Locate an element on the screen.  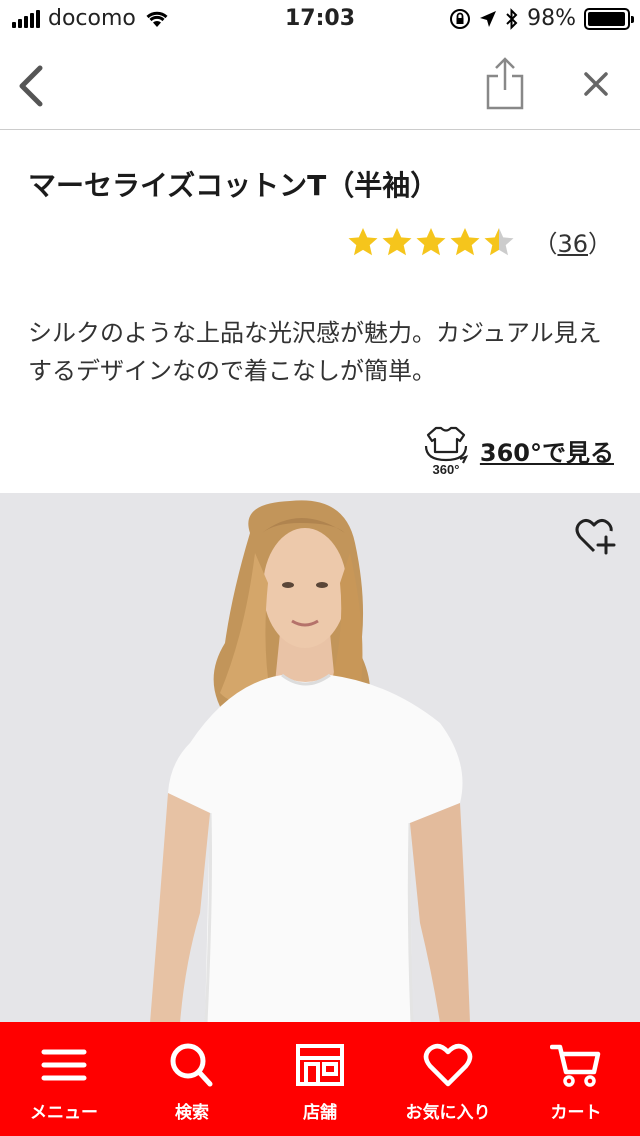
tab-search-label: 検索 is located at coordinates (192, 1113).